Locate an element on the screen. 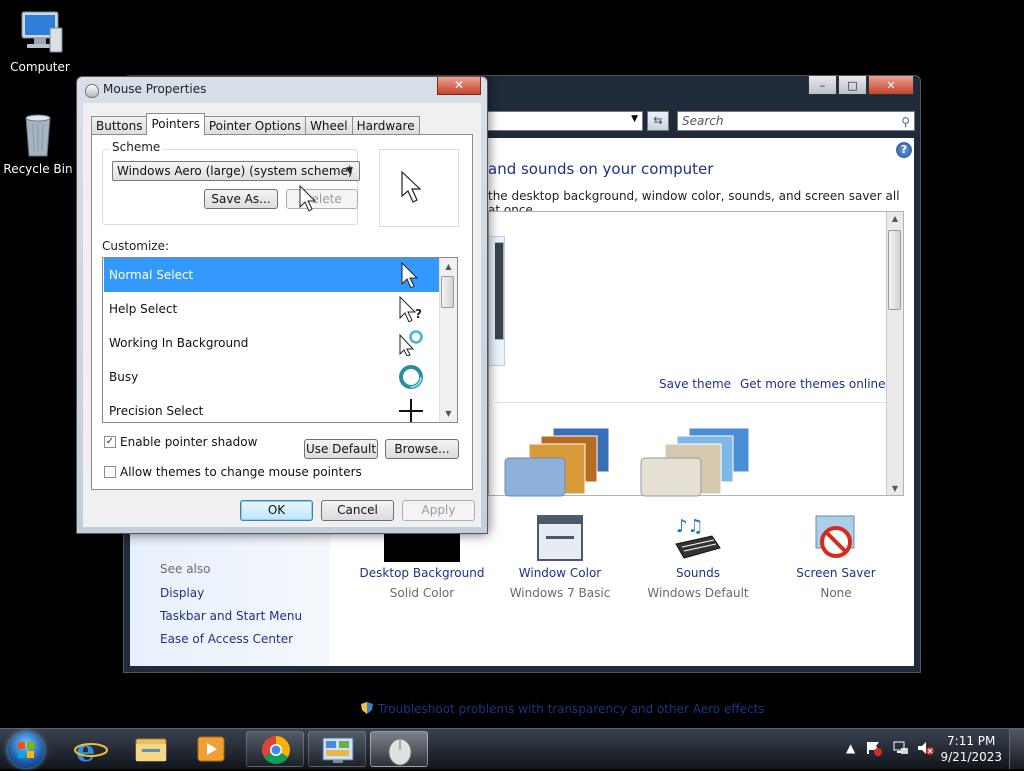 This screenshot has width=1024, height=771. taskbar-media-player is located at coordinates (211, 749).